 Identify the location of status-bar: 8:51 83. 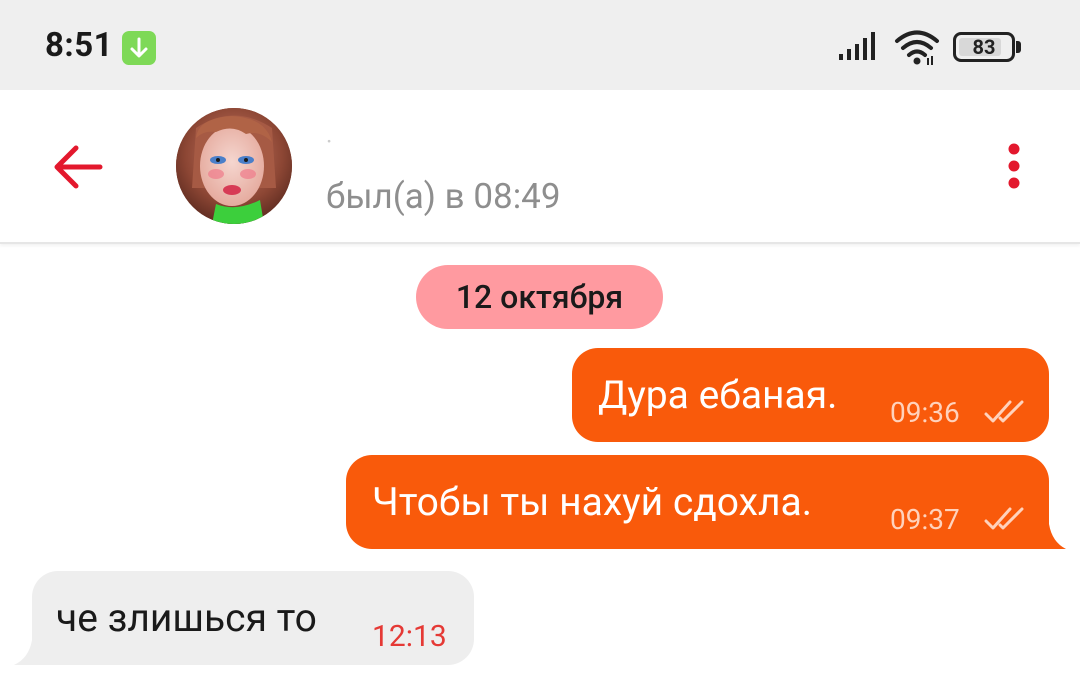
(540, 45).